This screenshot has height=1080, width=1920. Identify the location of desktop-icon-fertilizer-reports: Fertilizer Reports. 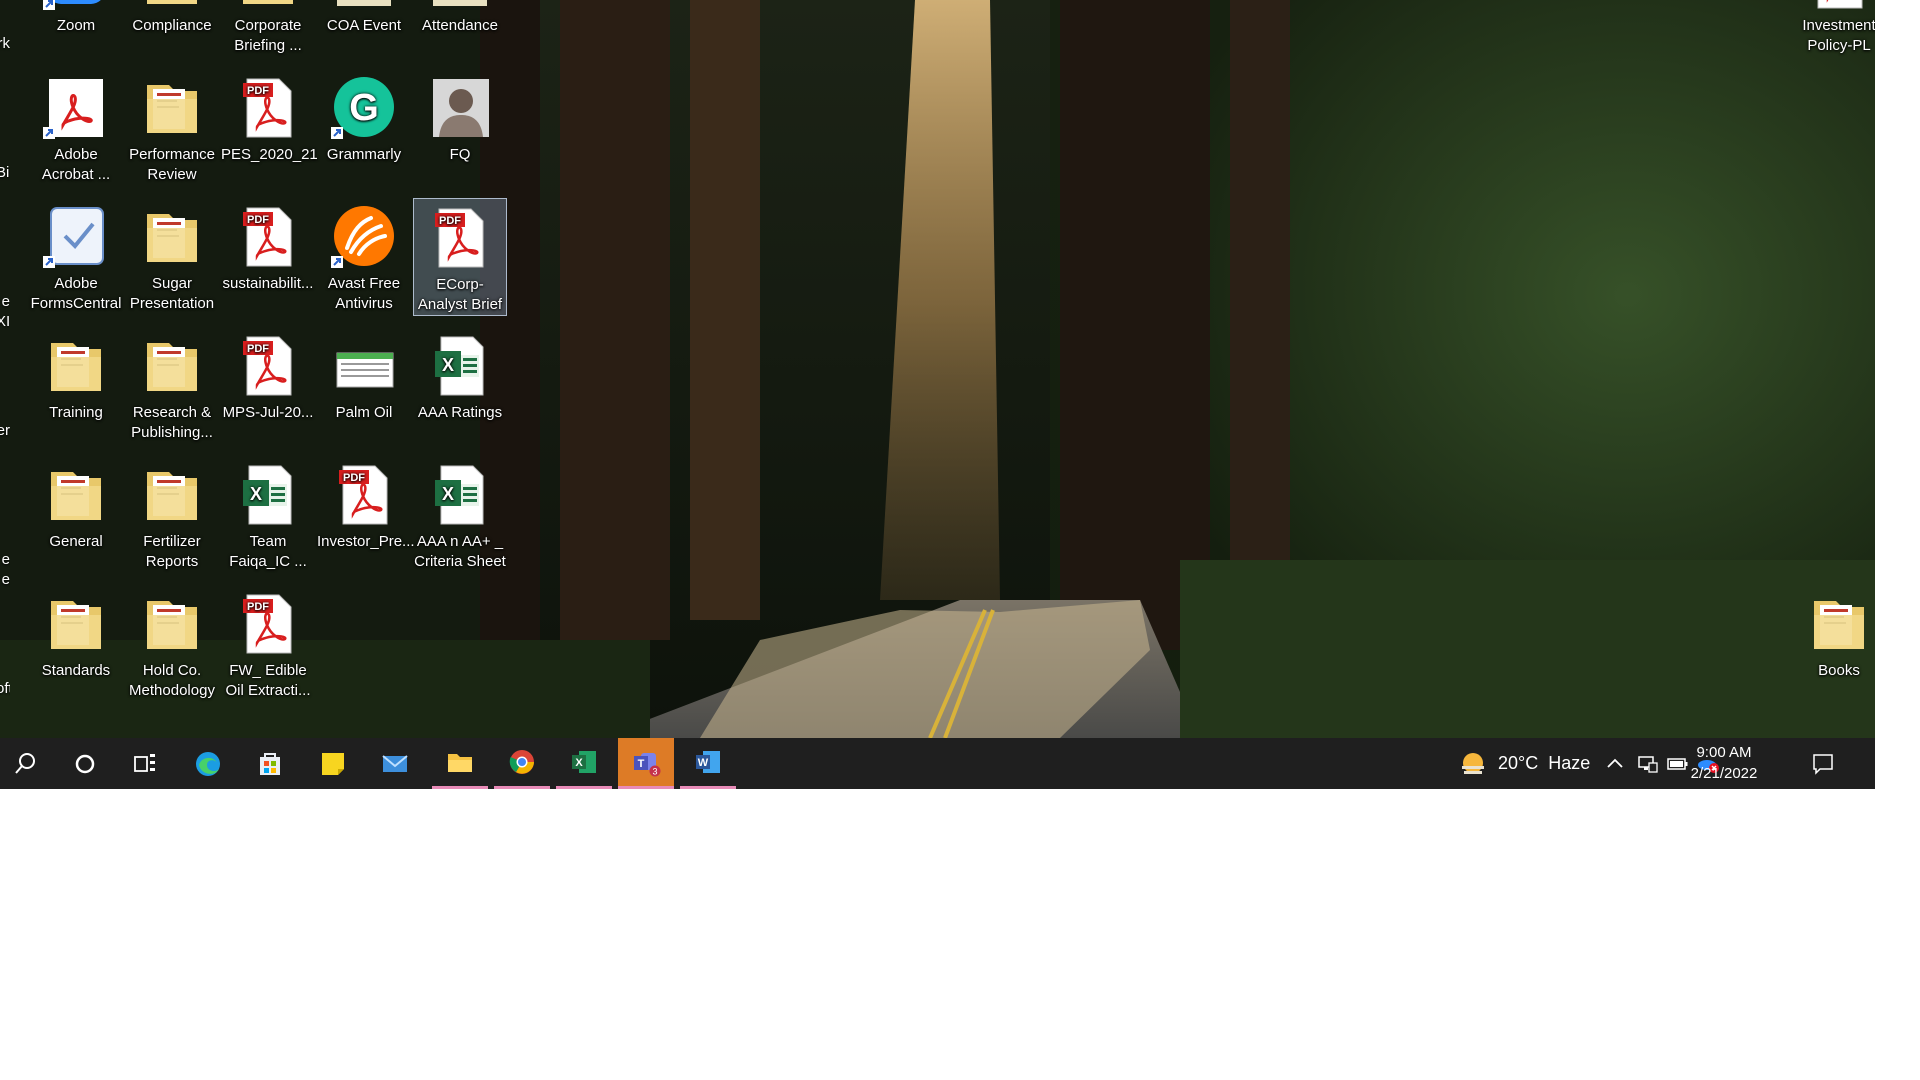
(172, 515).